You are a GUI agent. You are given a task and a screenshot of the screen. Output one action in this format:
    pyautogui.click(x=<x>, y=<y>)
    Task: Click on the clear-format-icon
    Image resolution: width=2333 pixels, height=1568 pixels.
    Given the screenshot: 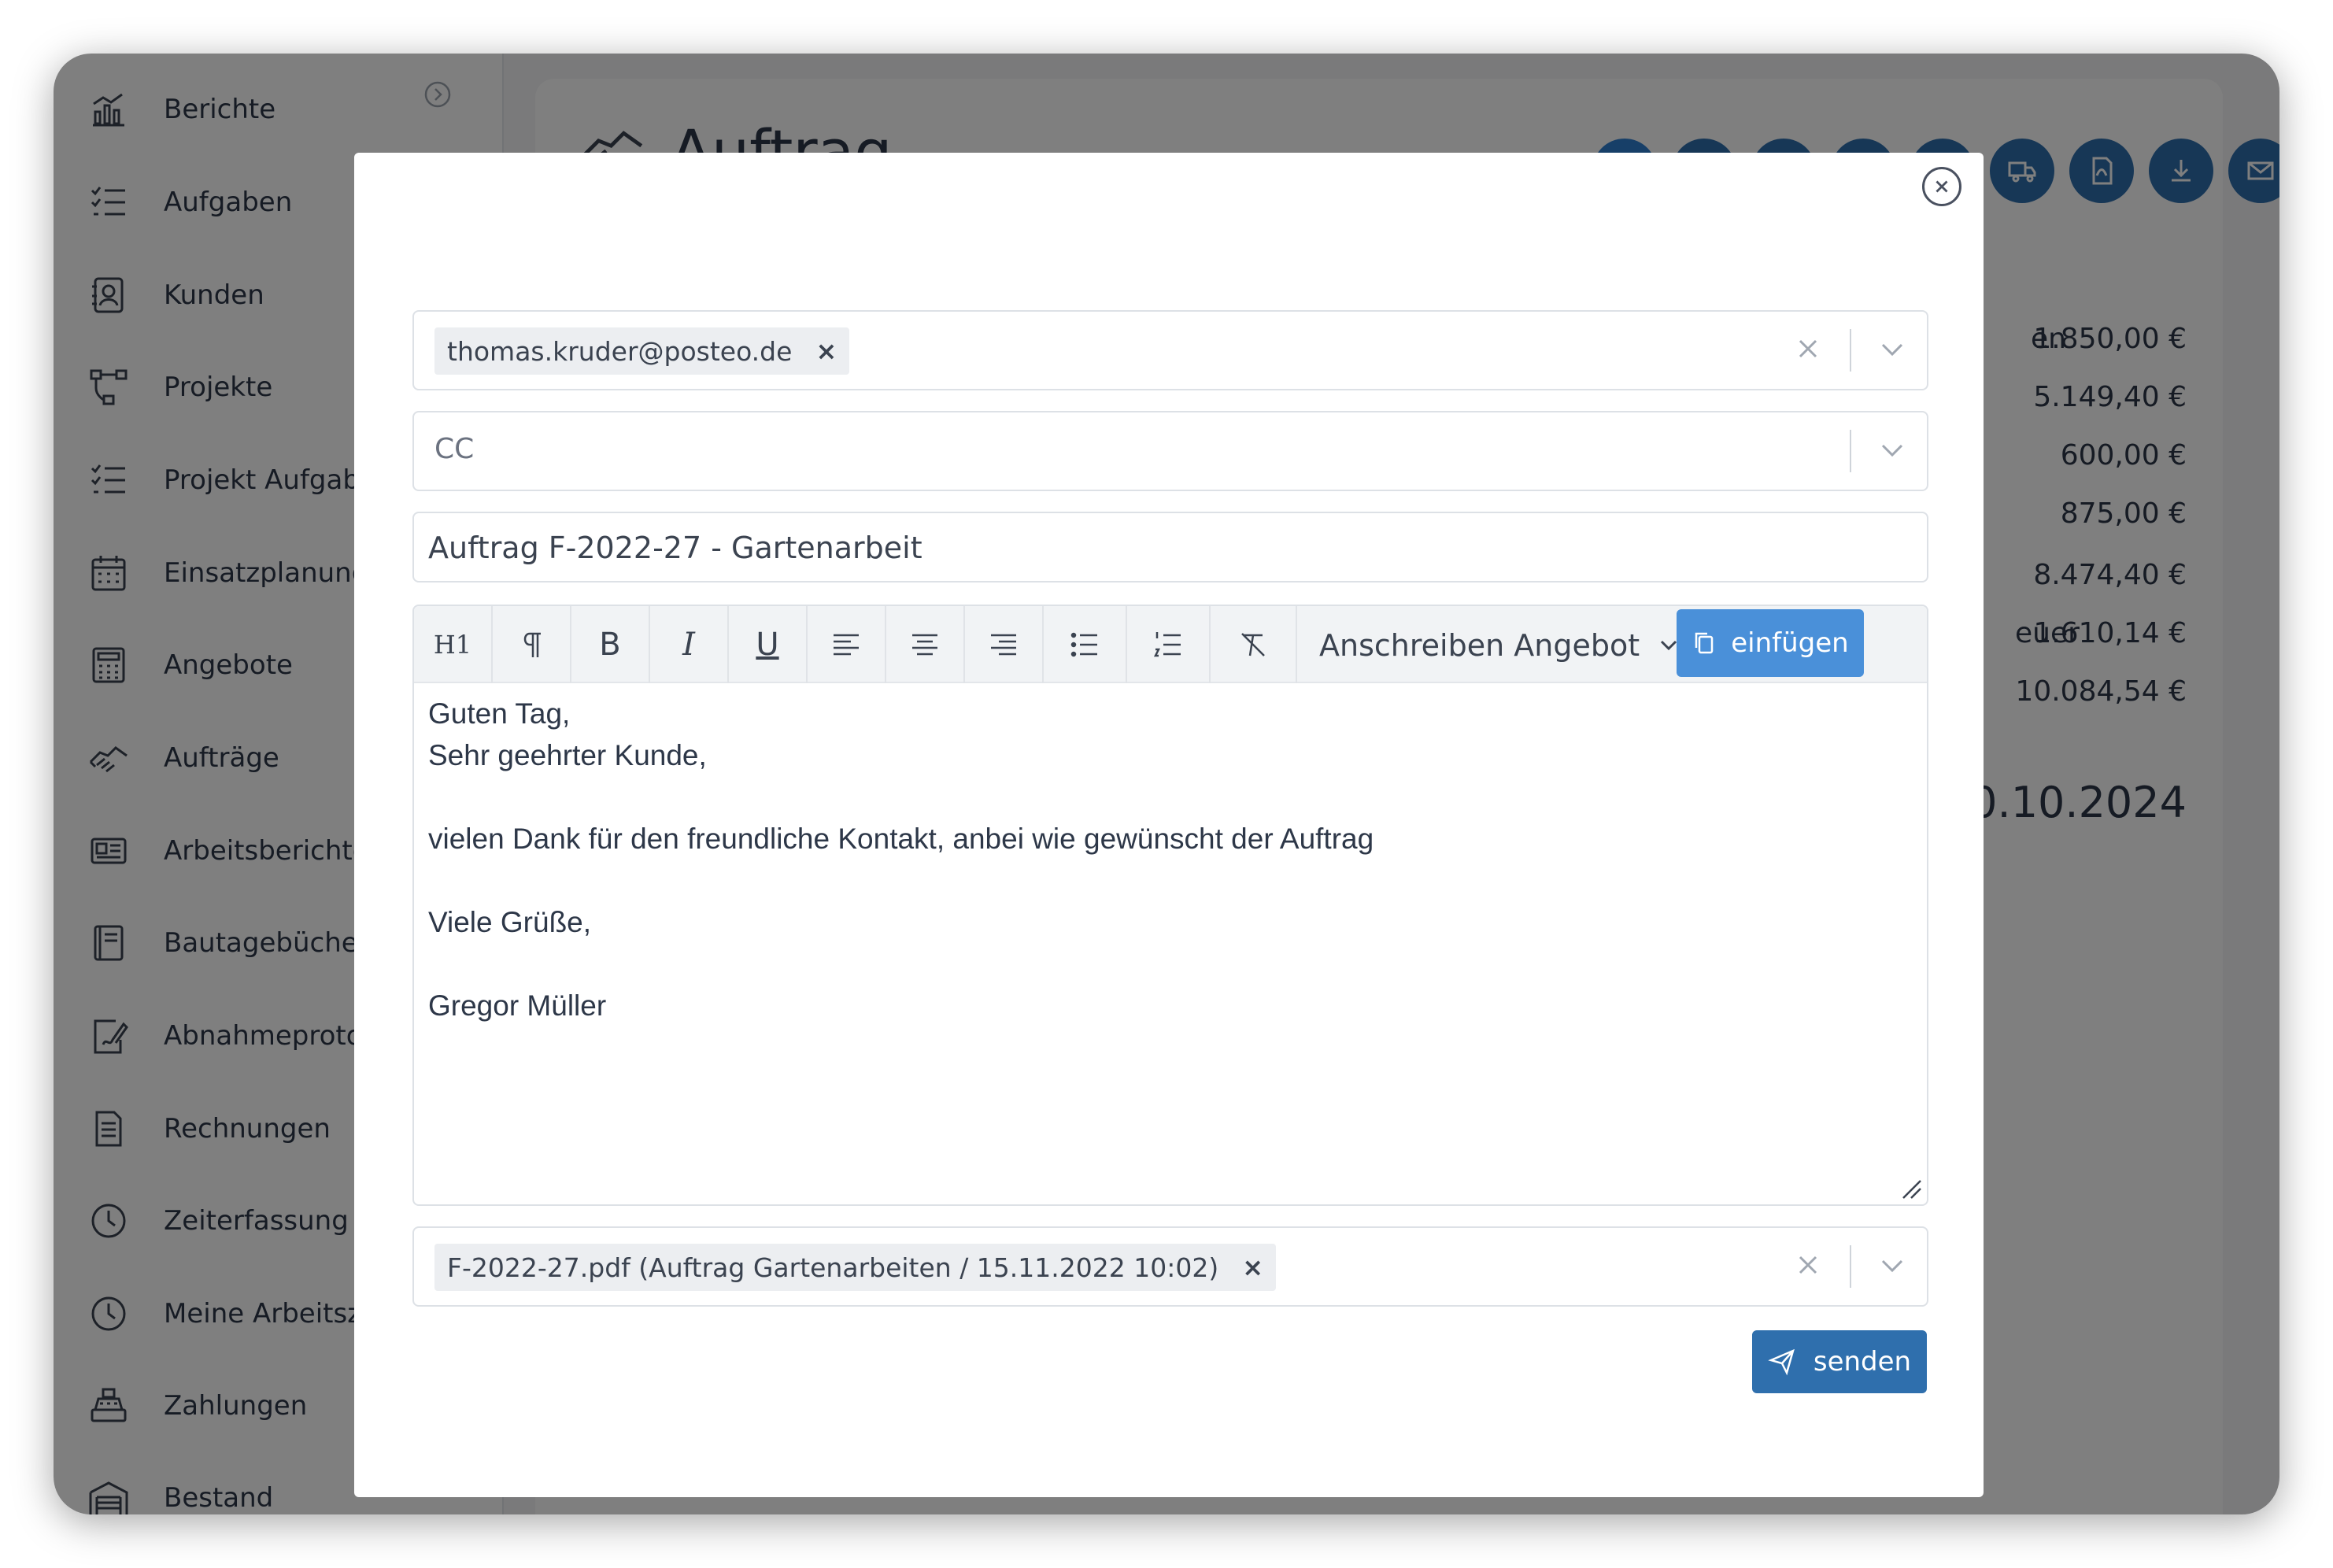 What is the action you would take?
    pyautogui.click(x=1253, y=644)
    